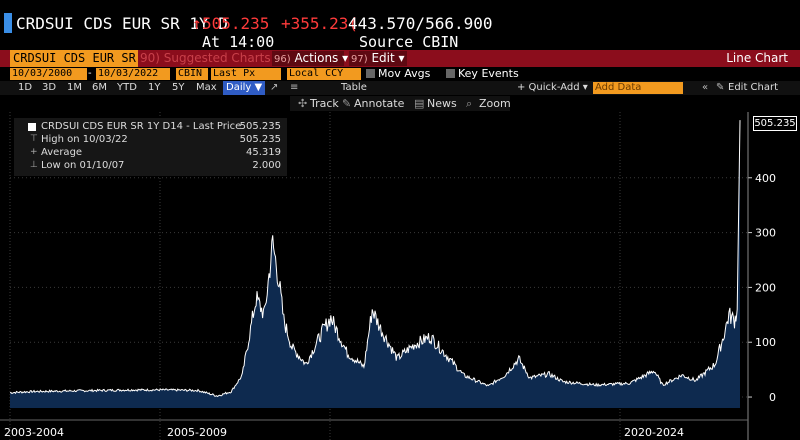 The width and height of the screenshot is (800, 440). Describe the element at coordinates (638, 88) in the screenshot. I see `add-data-input: Add Data` at that location.